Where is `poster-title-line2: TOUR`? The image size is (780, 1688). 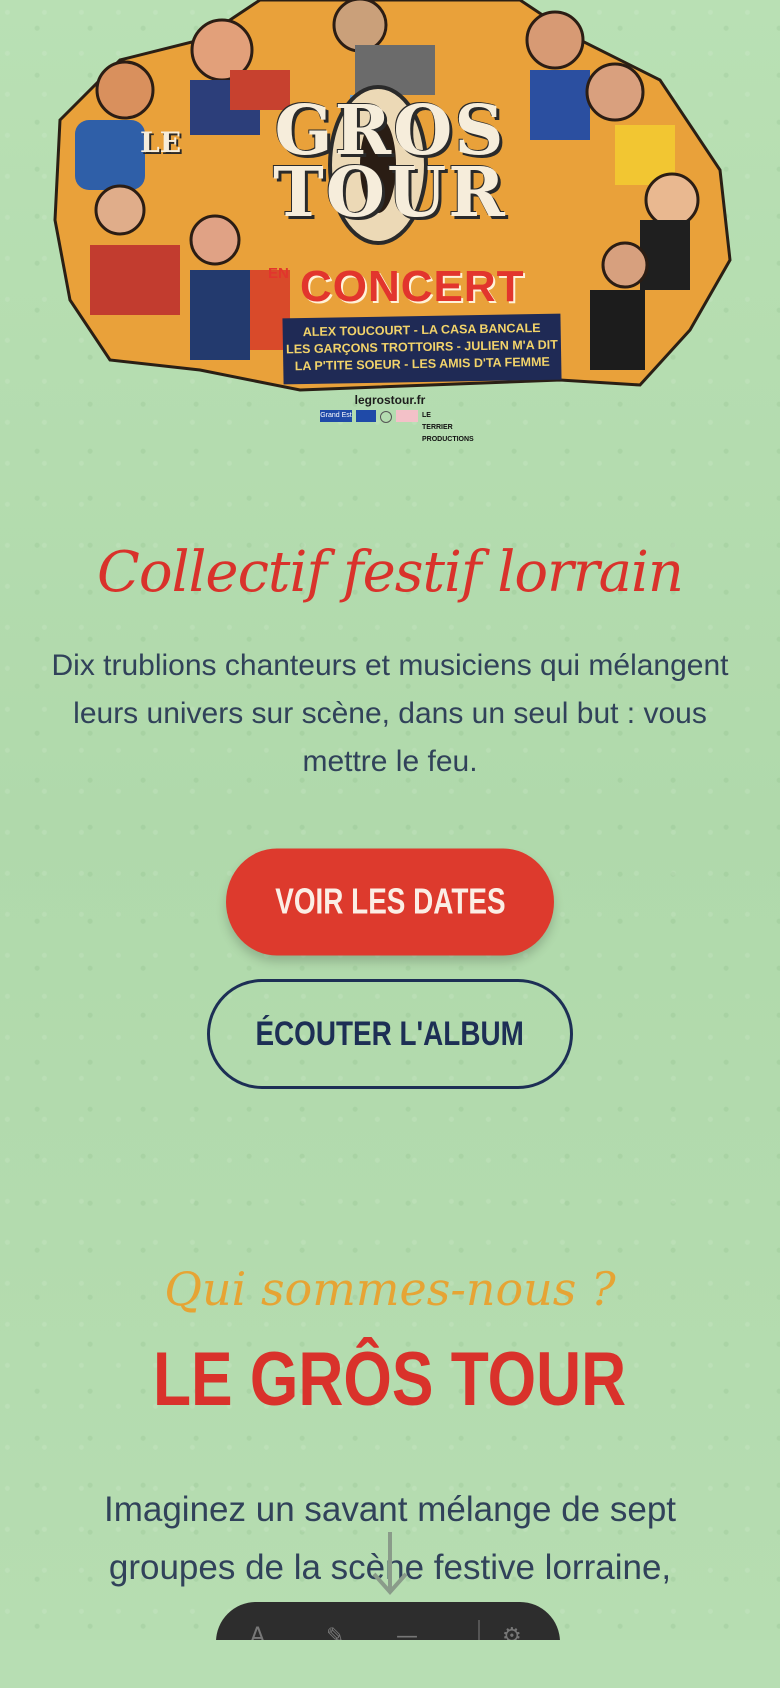
poster-title-line2: TOUR is located at coordinates (390, 193).